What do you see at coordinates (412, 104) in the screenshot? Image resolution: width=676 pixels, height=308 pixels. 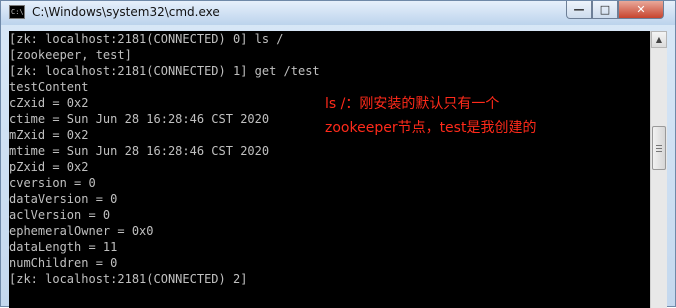 I see `annotation-note-line-1: ls /：刚安装的默认只有一个` at bounding box center [412, 104].